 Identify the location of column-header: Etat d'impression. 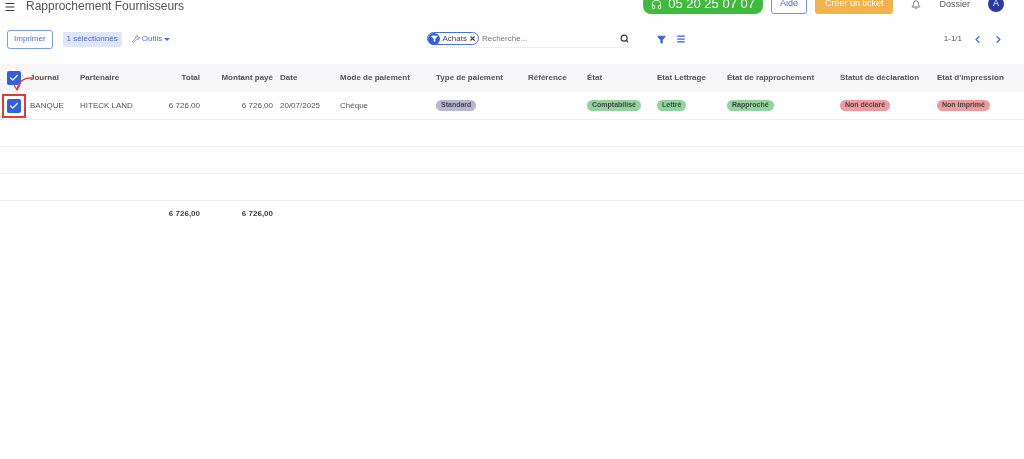
(970, 78).